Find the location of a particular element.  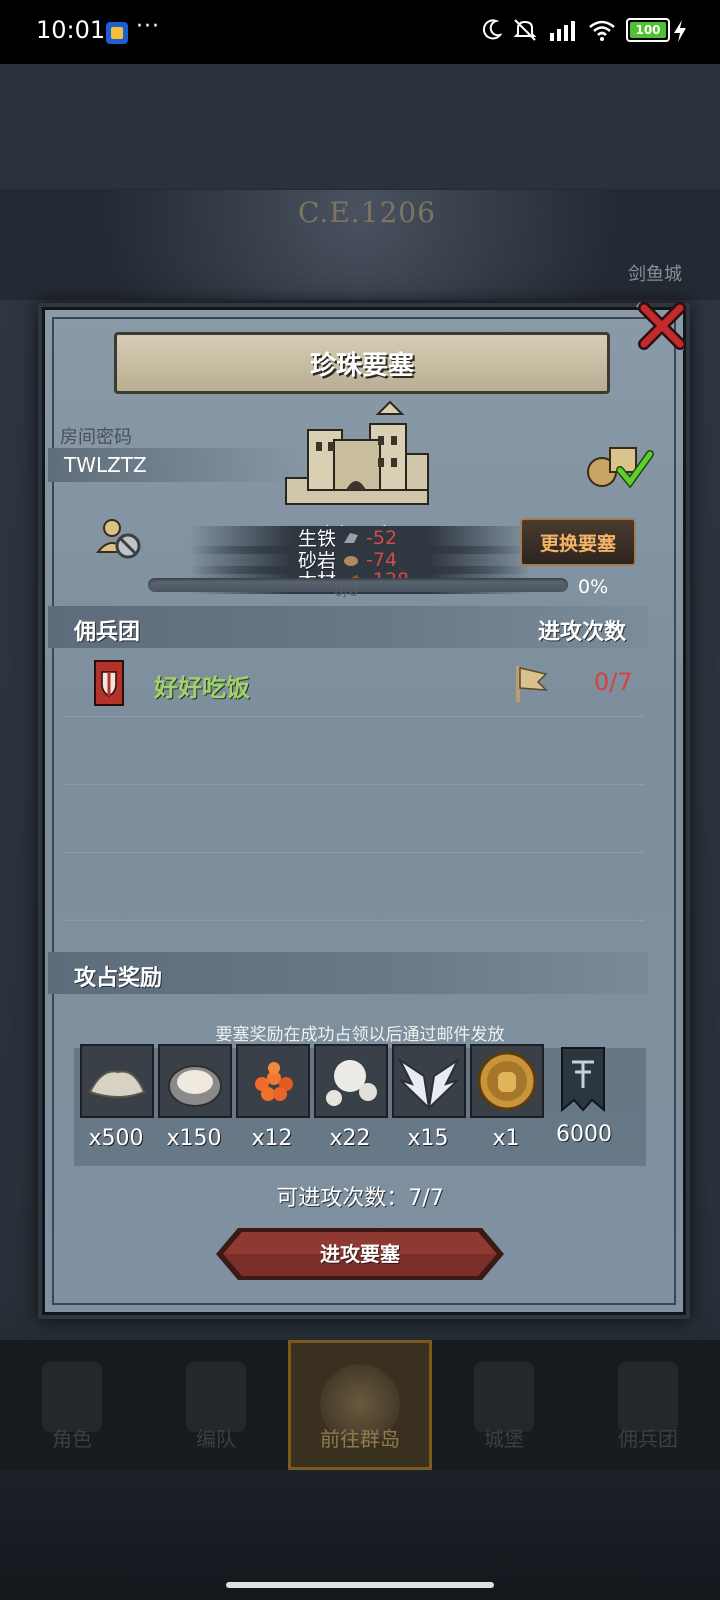

close-icon is located at coordinates (662, 326).